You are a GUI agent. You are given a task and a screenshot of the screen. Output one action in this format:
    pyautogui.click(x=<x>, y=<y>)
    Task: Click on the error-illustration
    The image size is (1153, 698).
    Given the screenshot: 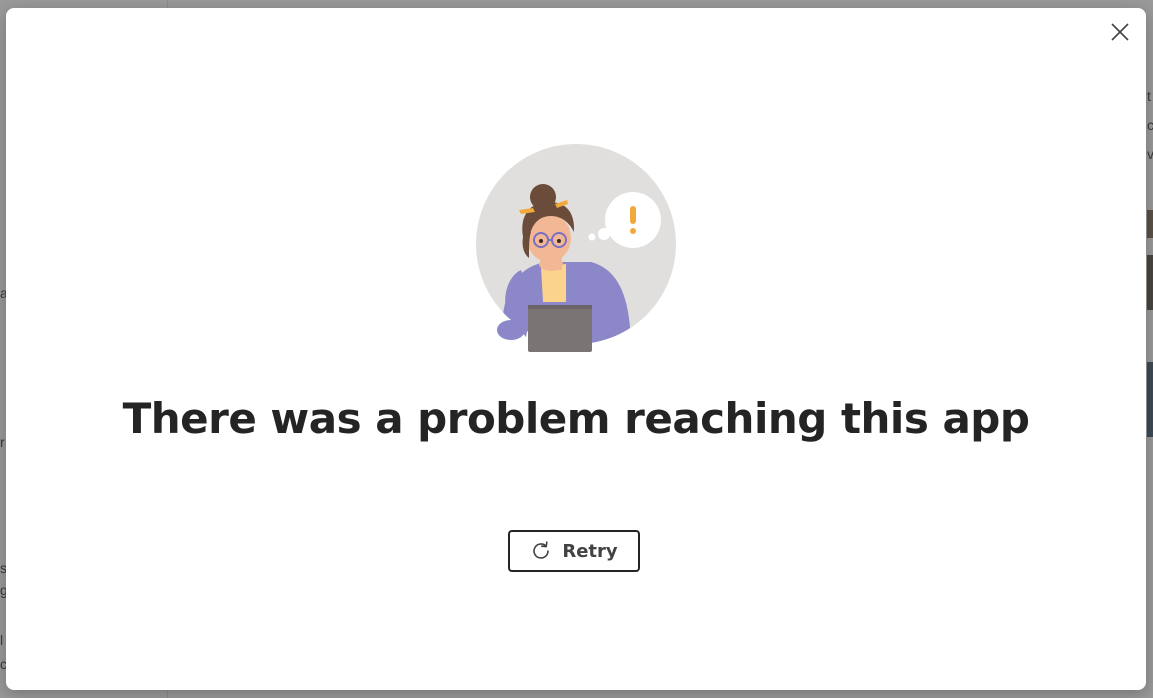 What is the action you would take?
    pyautogui.click(x=576, y=247)
    